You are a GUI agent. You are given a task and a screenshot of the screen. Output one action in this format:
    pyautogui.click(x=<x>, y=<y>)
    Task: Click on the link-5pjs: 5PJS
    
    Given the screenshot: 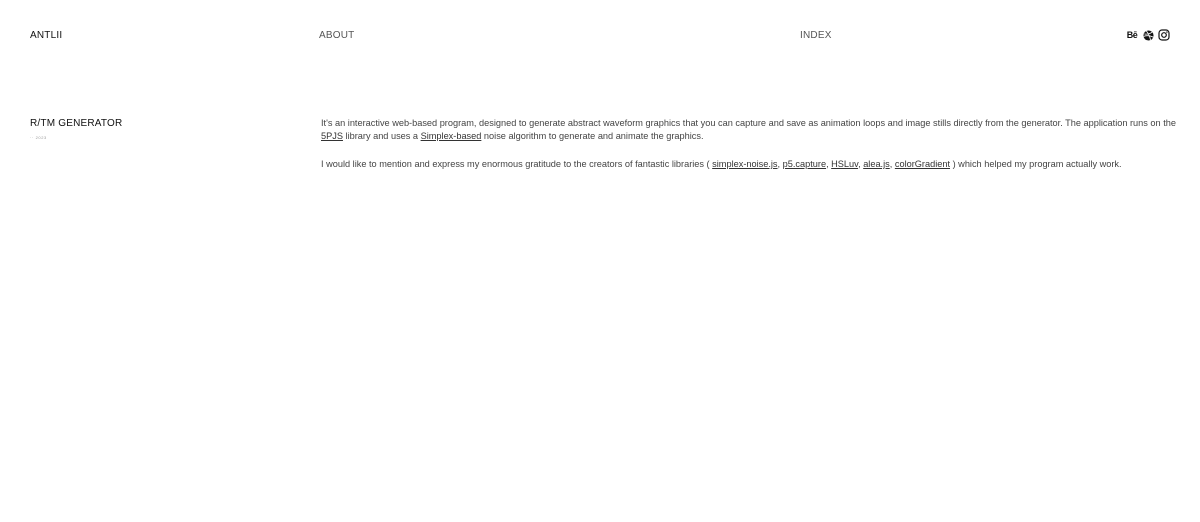 What is the action you would take?
    pyautogui.click(x=332, y=136)
    